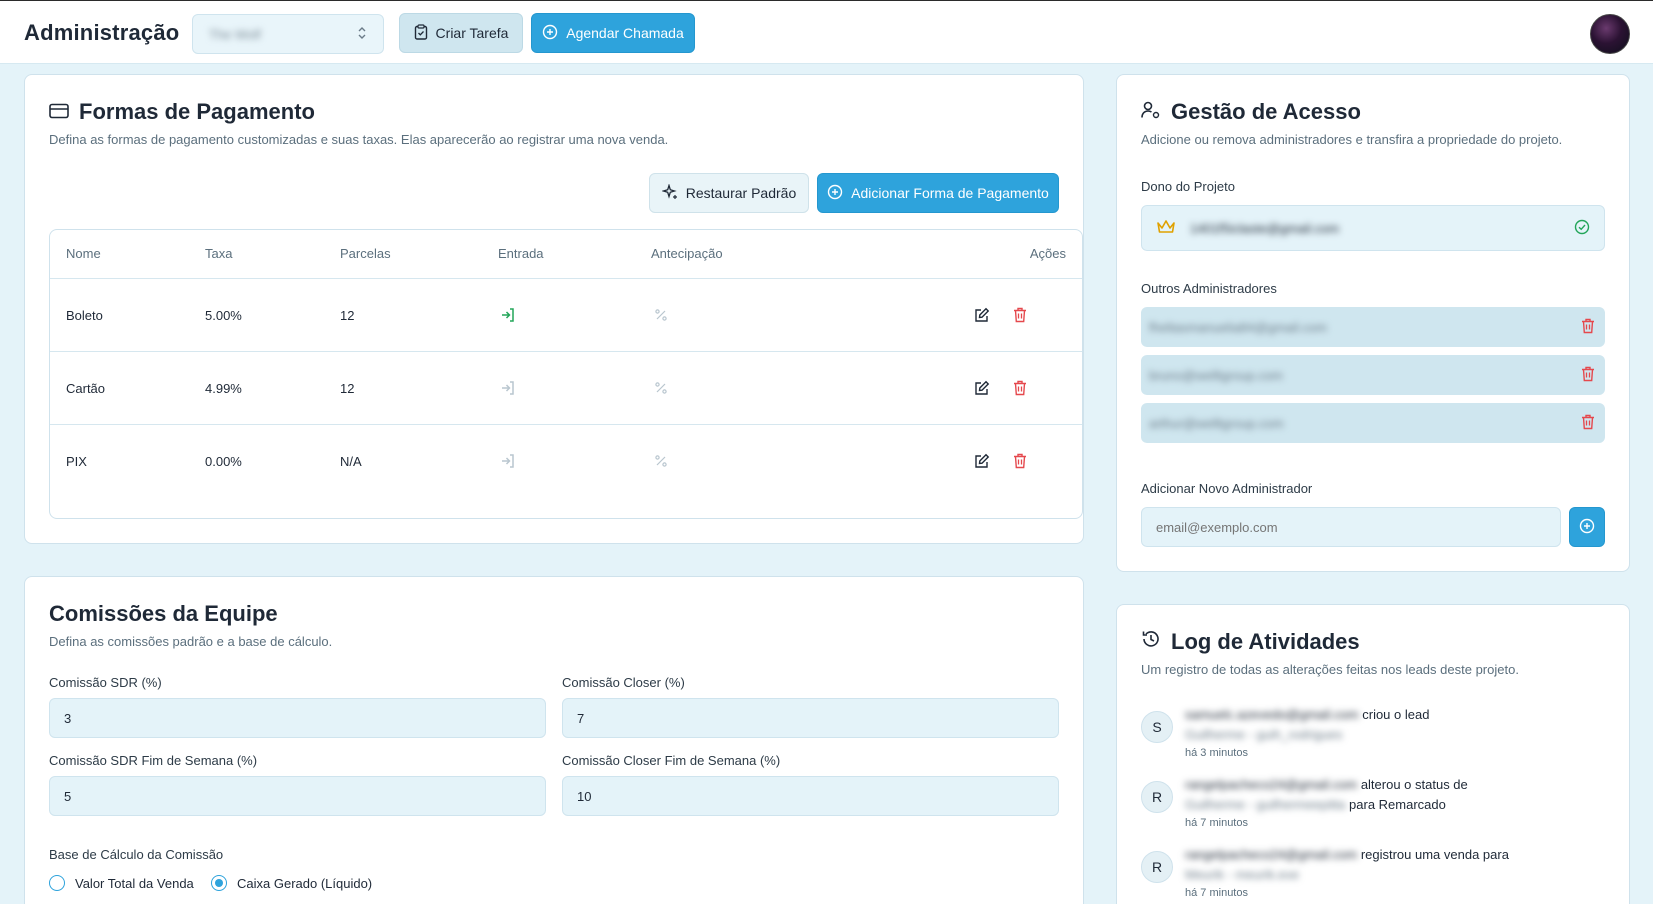 This screenshot has width=1653, height=904. I want to click on project-owner-label: Dono do Projeto, so click(1188, 186).